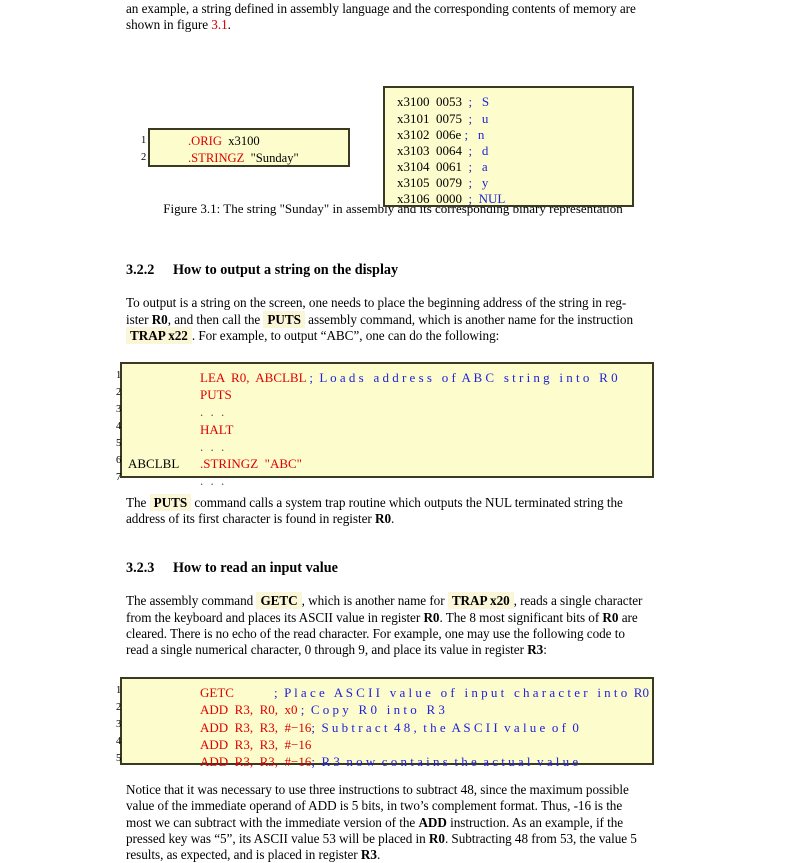  Describe the element at coordinates (481, 134) in the screenshot. I see `memory-char: n` at that location.